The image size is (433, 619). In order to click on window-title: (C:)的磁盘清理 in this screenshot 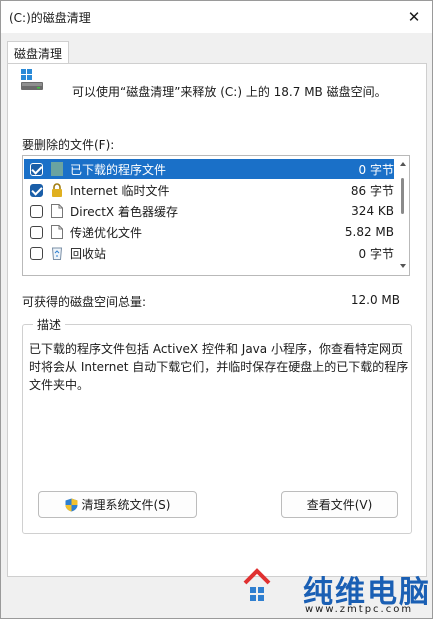, I will do `click(50, 18)`.